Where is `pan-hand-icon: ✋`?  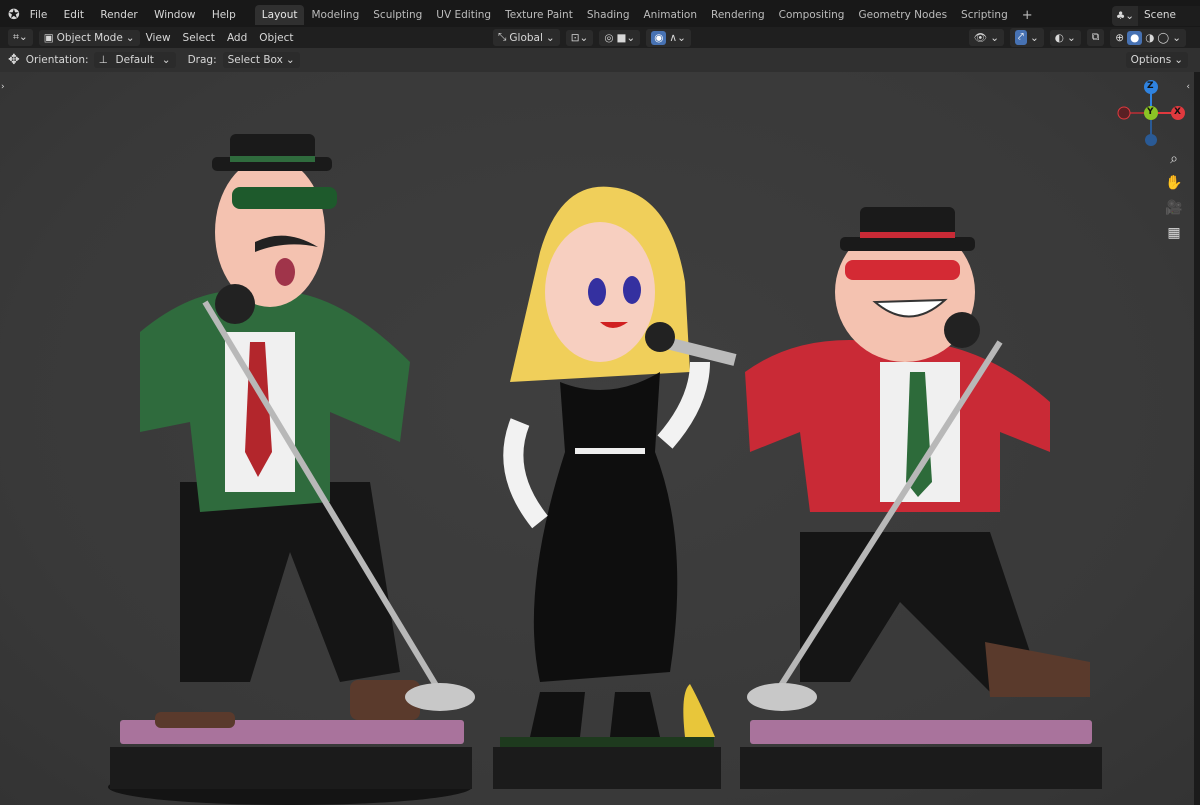 pan-hand-icon: ✋ is located at coordinates (1174, 183).